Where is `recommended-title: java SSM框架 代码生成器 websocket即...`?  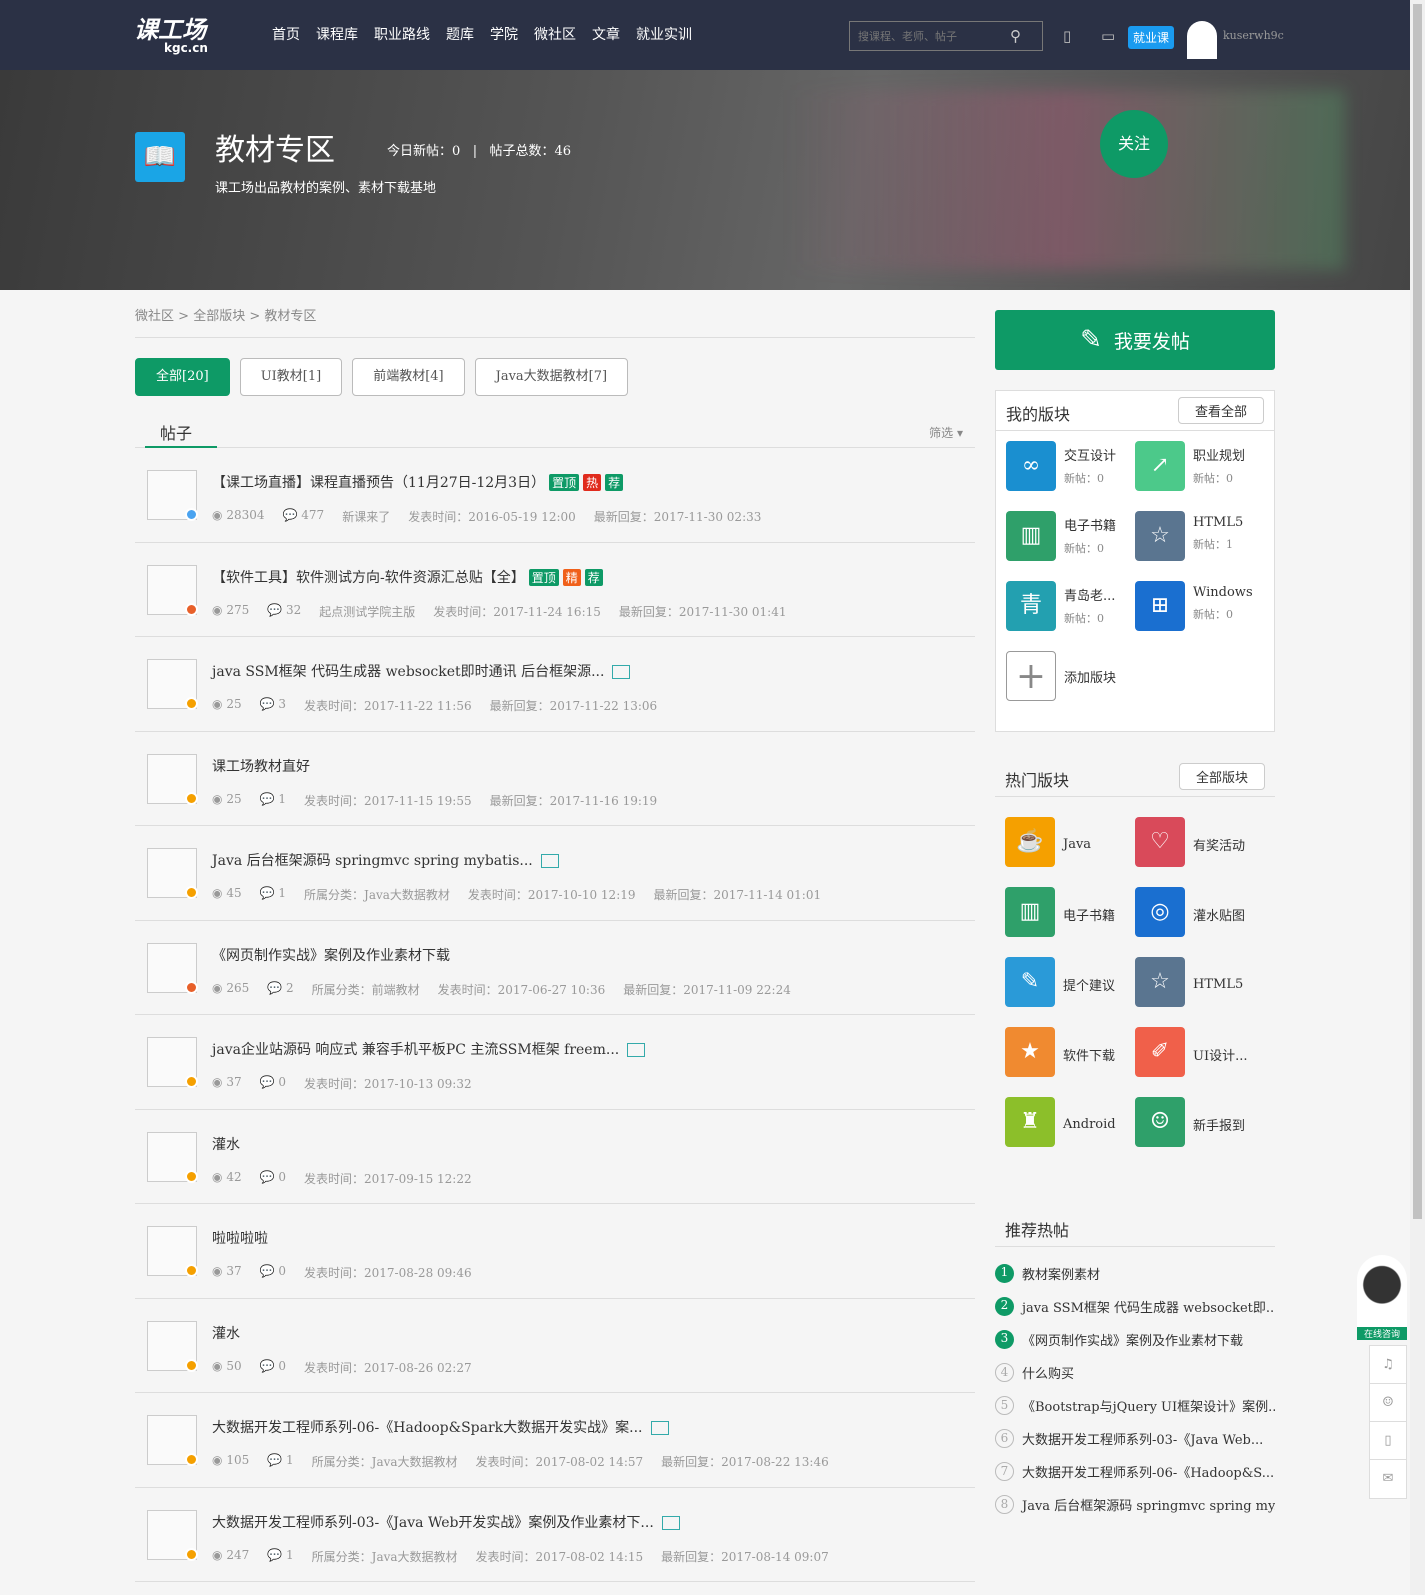
recommended-title: java SSM框架 代码生成器 websocket即... is located at coordinates (1148, 1306).